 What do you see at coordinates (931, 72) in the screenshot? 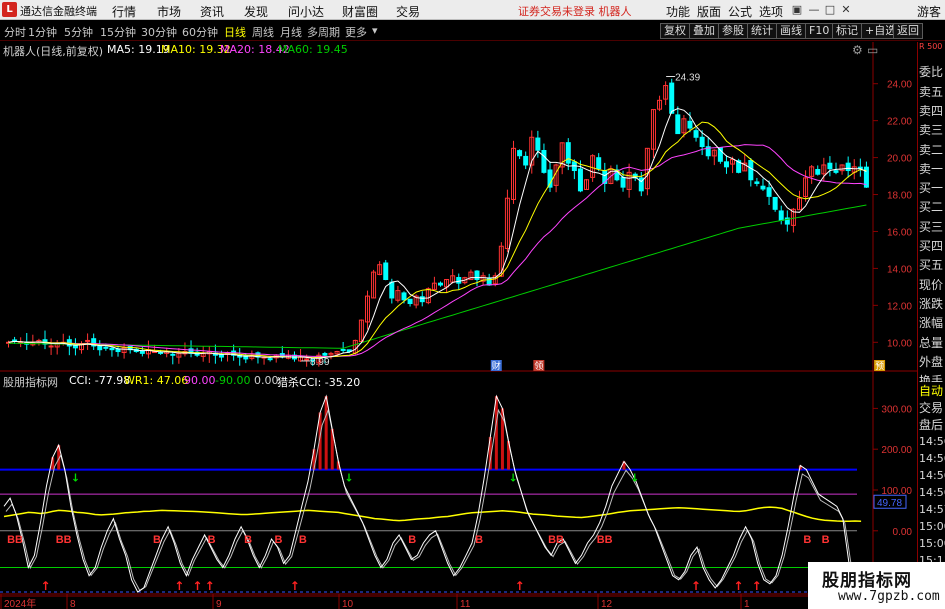
I see `side-item-1: 委比` at bounding box center [931, 72].